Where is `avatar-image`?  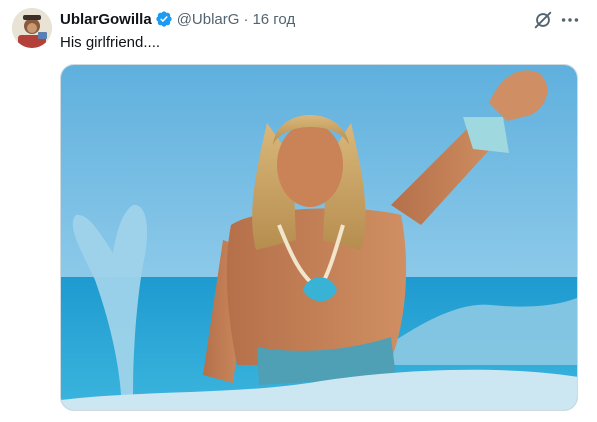
avatar-image is located at coordinates (32, 28).